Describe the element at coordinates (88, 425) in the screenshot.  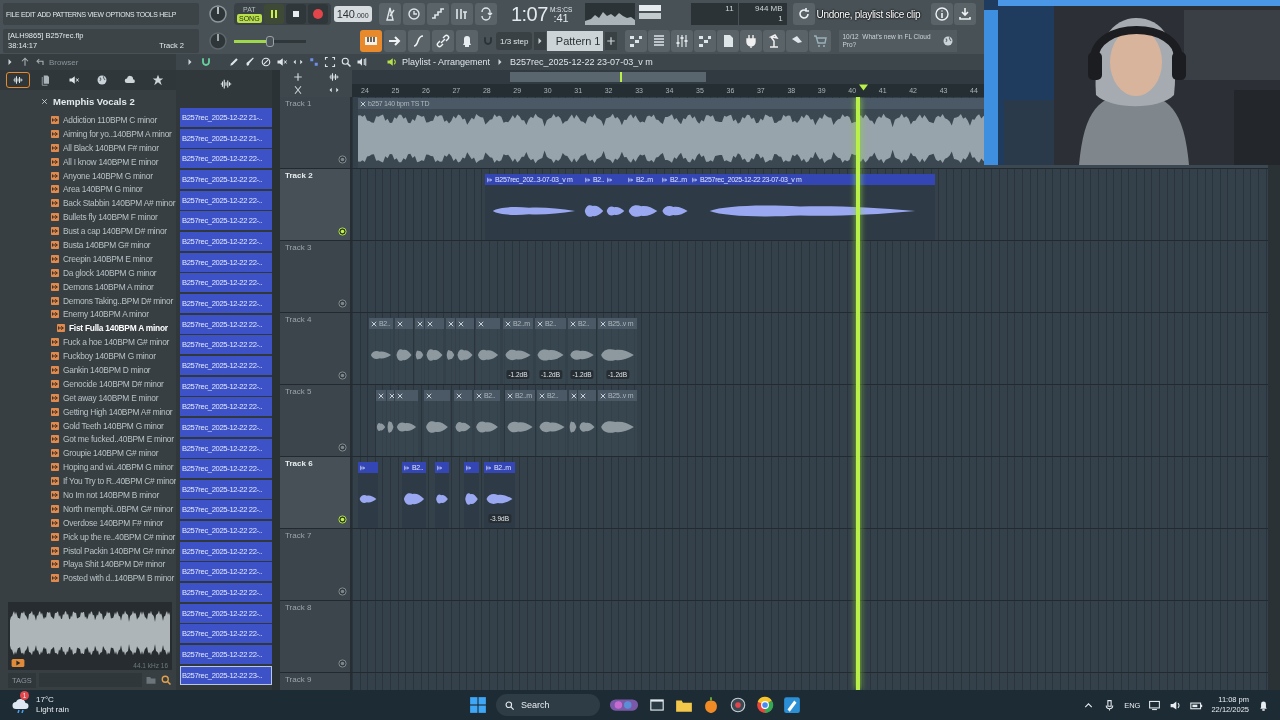
I see `browser-item: Gold Teeth 140BPM G minor` at that location.